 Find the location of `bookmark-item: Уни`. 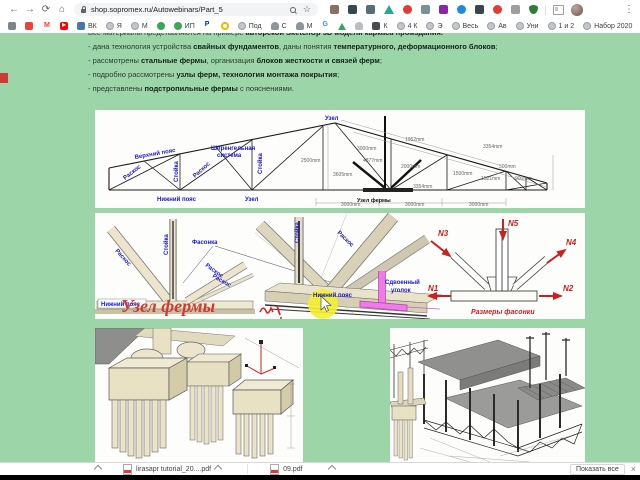

bookmark-item: Уни is located at coordinates (527, 26).